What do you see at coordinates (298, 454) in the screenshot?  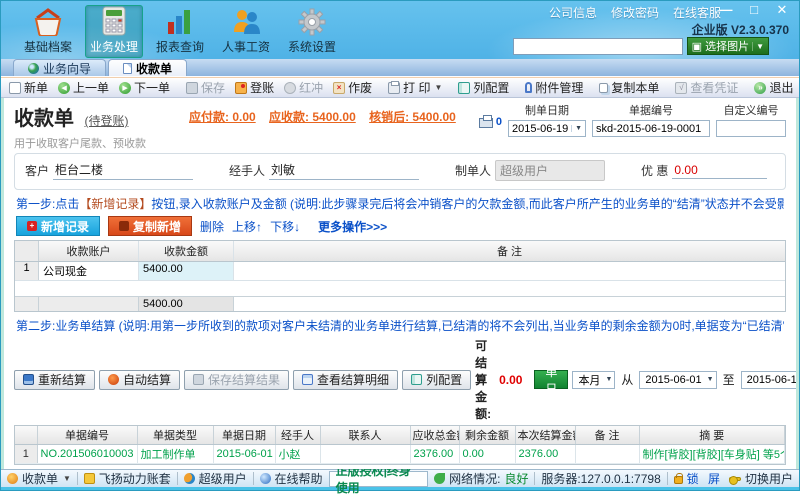 I see `handler-cell: 小赵` at bounding box center [298, 454].